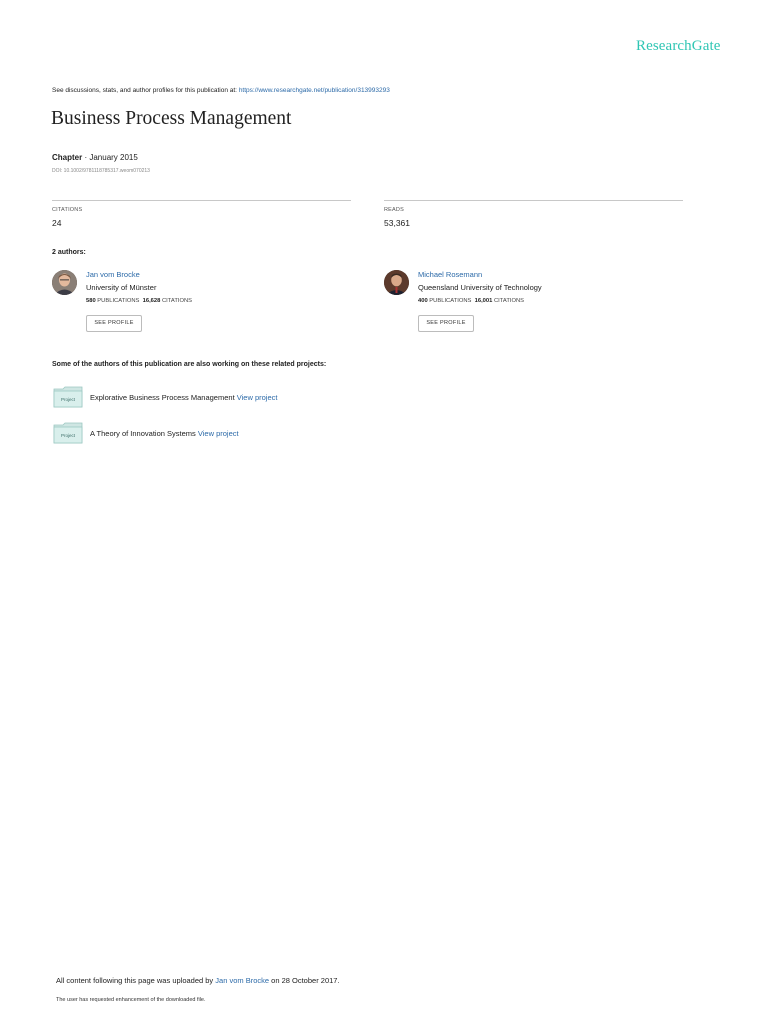 This screenshot has height=1024, width=768. I want to click on author-citations-count: 16,001, so click(483, 301).